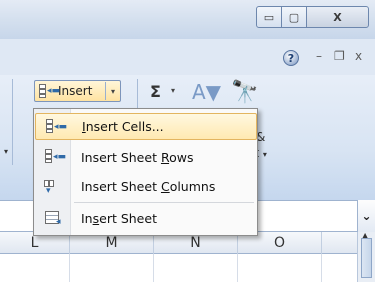  I want to click on vertical-scrollbar: ▲, so click(366, 256).